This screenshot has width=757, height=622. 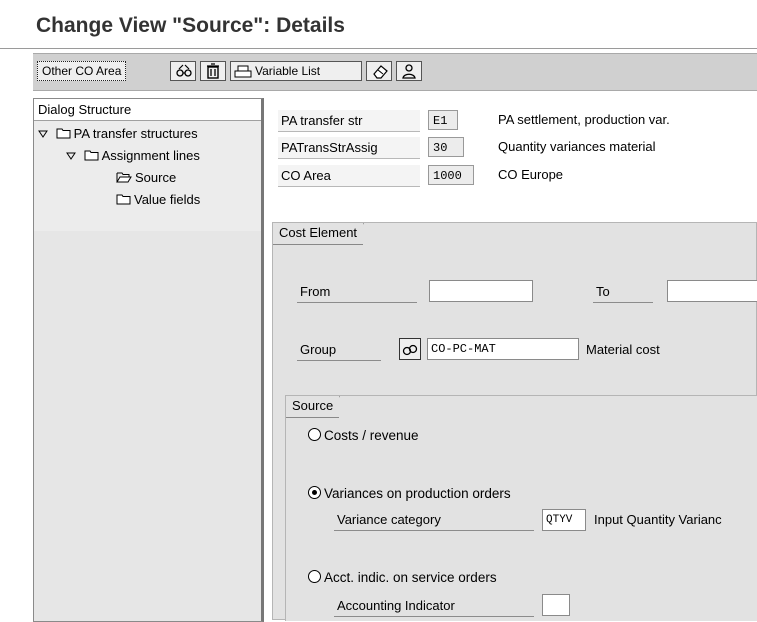 What do you see at coordinates (584, 119) in the screenshot?
I see `field-description: PA settlement, production var.` at bounding box center [584, 119].